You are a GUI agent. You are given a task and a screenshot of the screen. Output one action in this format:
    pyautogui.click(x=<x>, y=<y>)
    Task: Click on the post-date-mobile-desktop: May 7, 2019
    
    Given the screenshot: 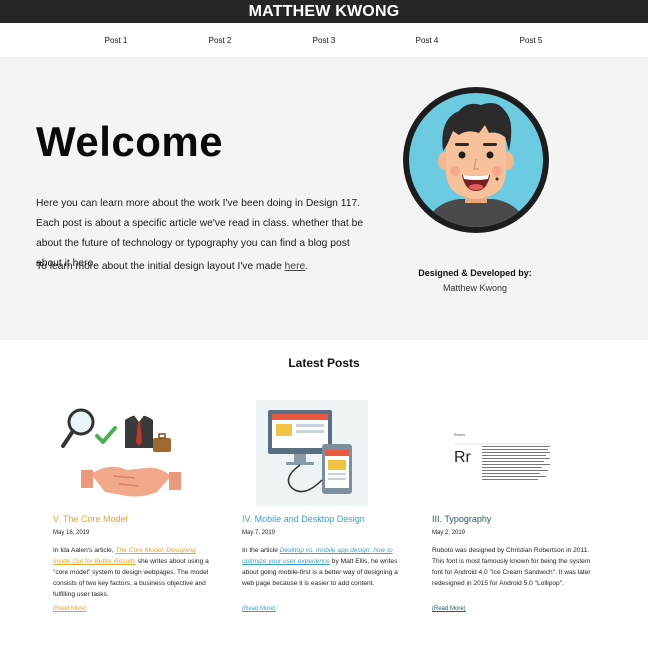 What is the action you would take?
    pyautogui.click(x=259, y=533)
    